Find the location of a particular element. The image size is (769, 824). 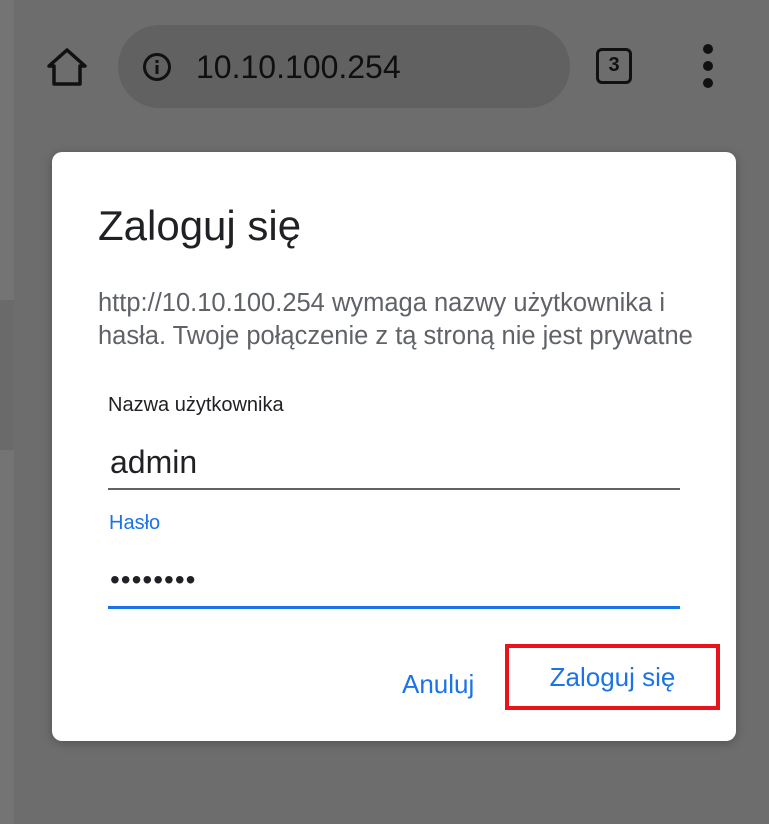

info-icon is located at coordinates (157, 67).